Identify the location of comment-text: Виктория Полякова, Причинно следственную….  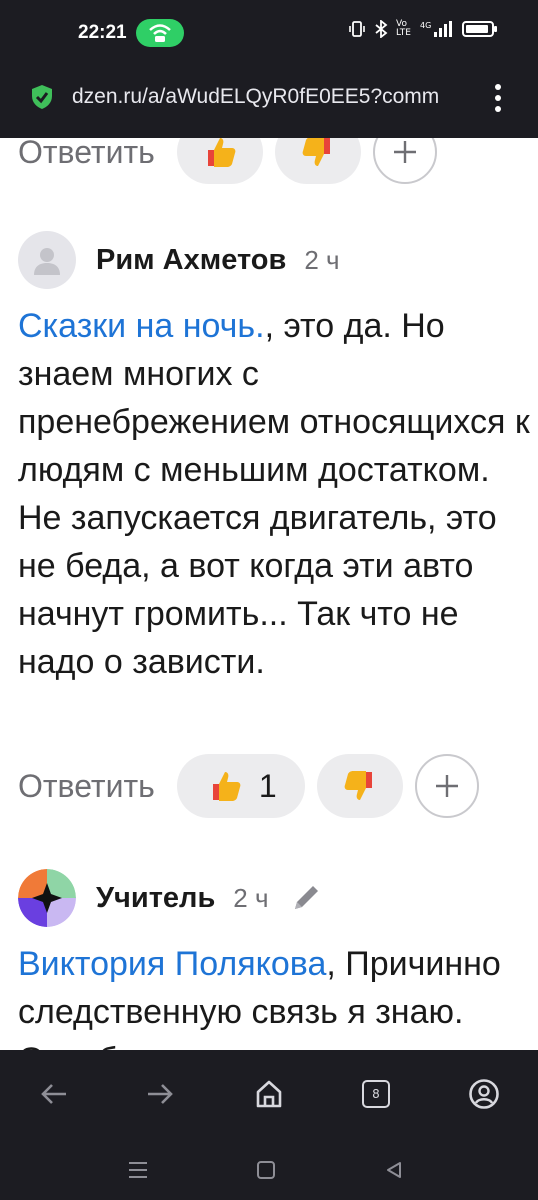
(274, 995).